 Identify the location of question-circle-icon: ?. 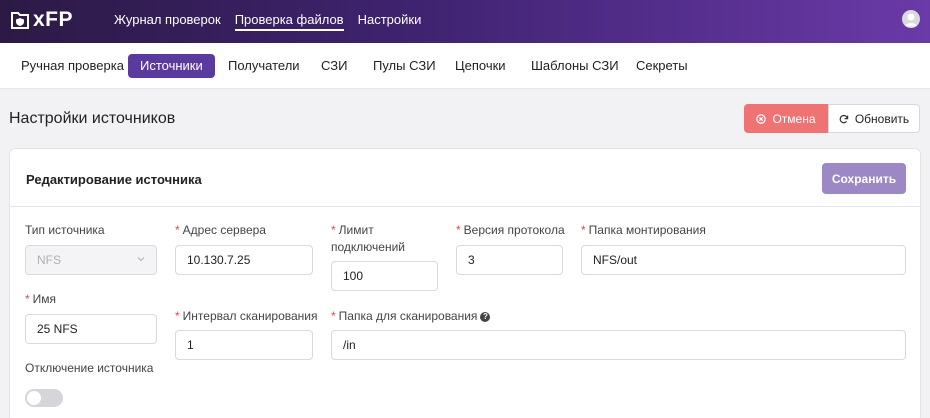
(485, 317).